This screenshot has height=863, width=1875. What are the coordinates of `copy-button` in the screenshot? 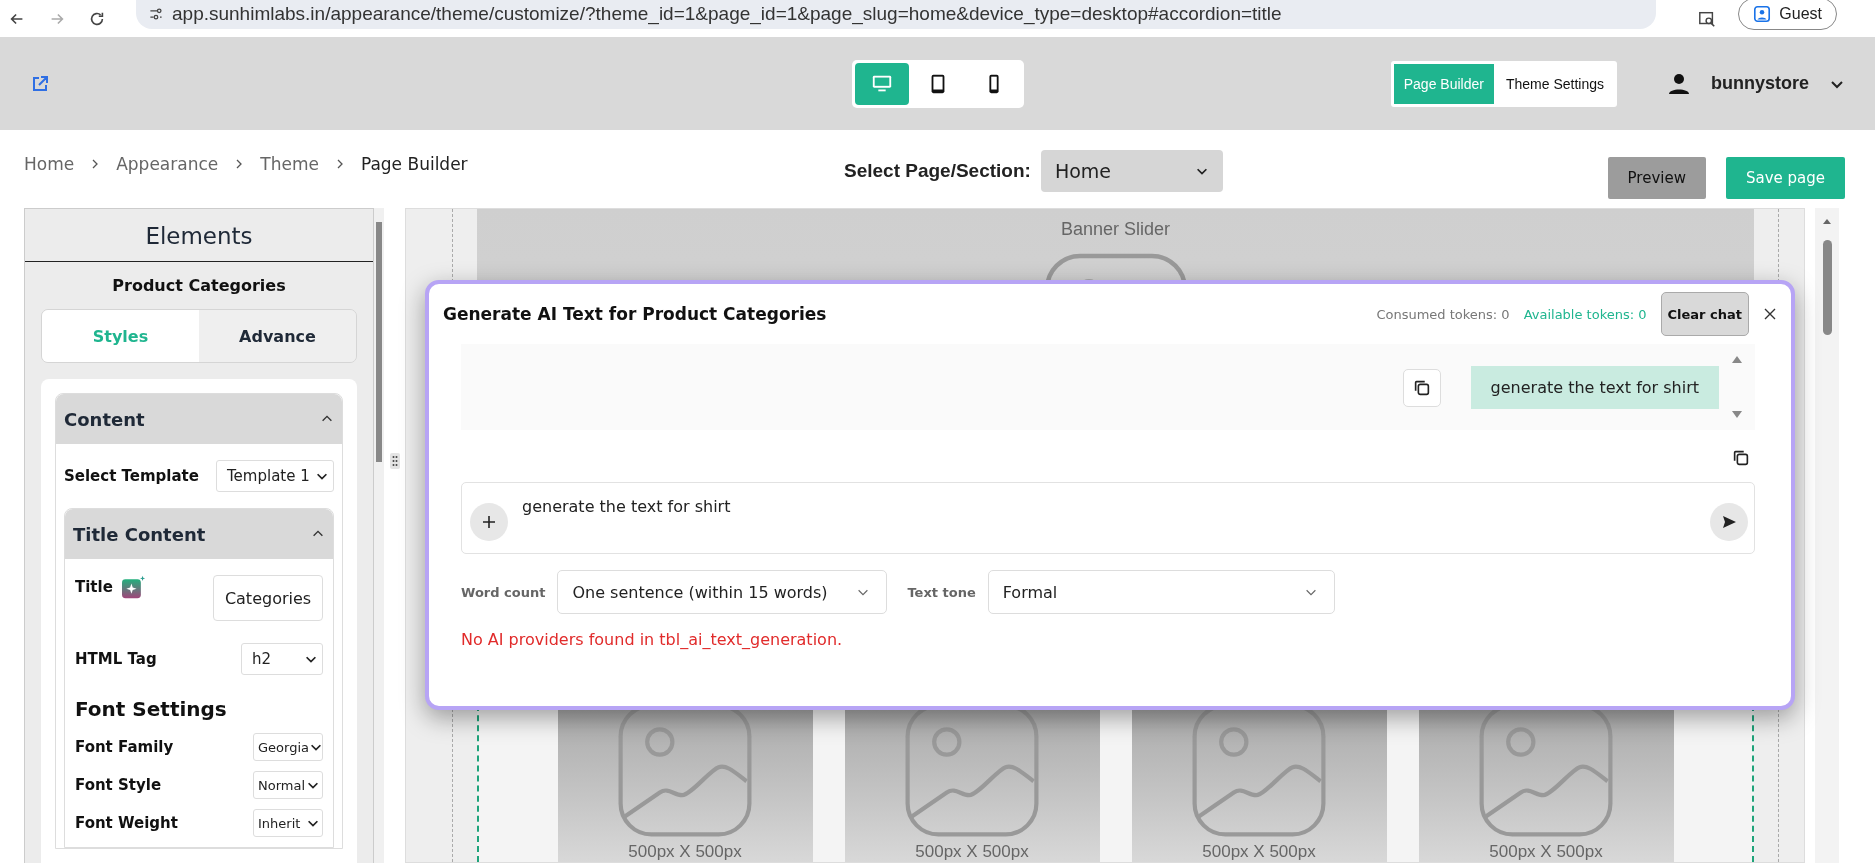 It's located at (1421, 387).